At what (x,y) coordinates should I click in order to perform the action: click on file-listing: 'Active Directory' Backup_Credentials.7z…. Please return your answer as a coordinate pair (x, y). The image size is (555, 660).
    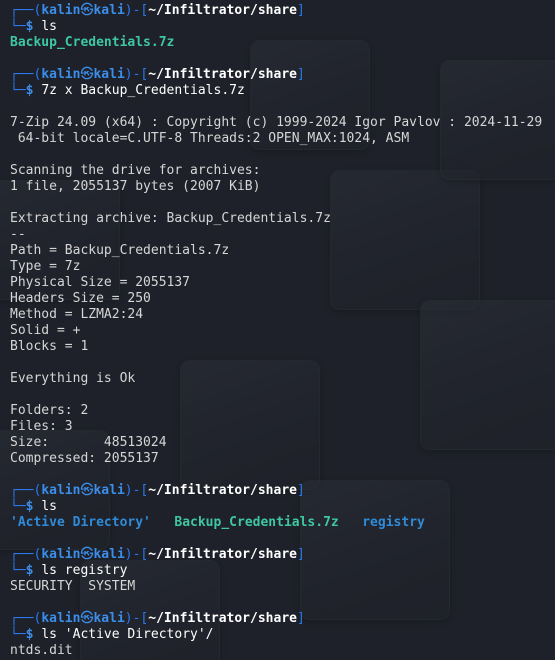
    Looking at the image, I should click on (282, 523).